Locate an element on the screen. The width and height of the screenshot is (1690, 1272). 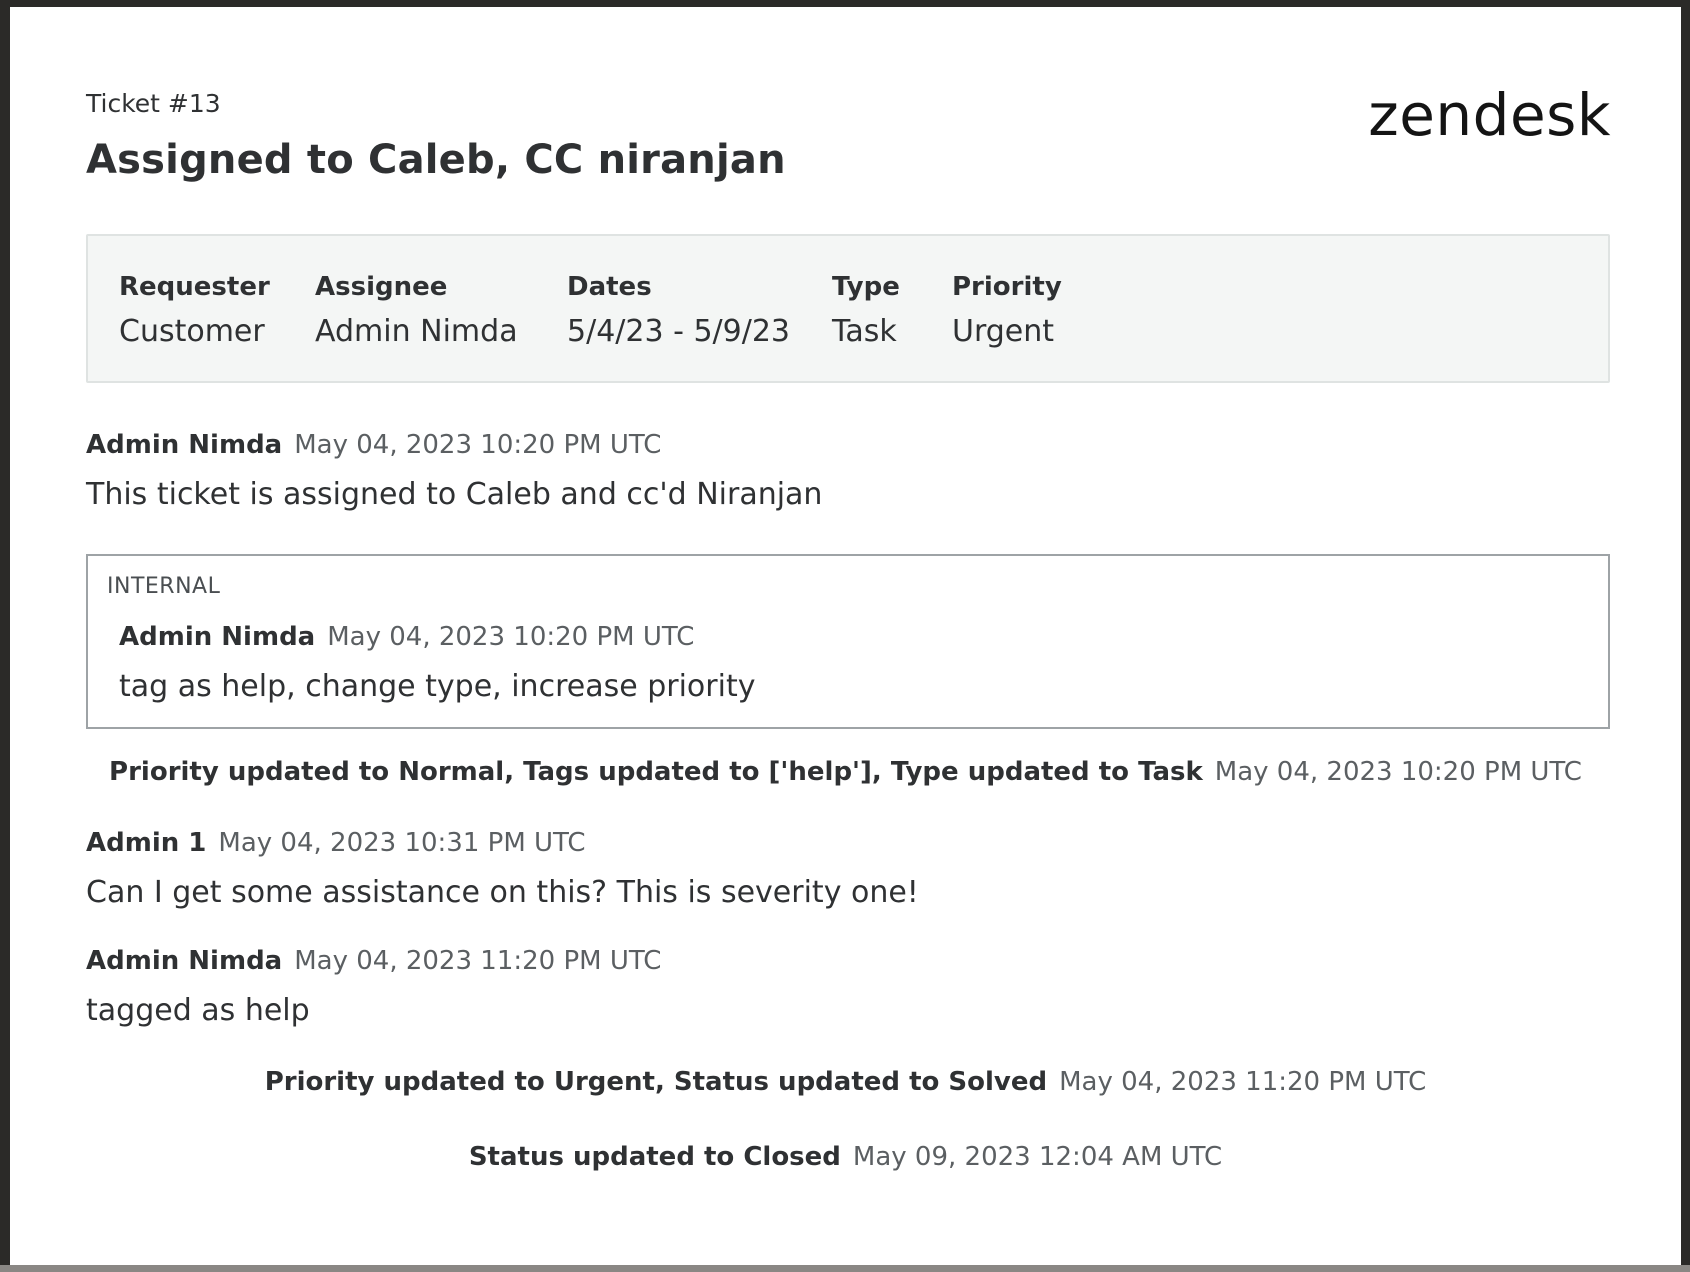
type-field: Type Task is located at coordinates (866, 310).